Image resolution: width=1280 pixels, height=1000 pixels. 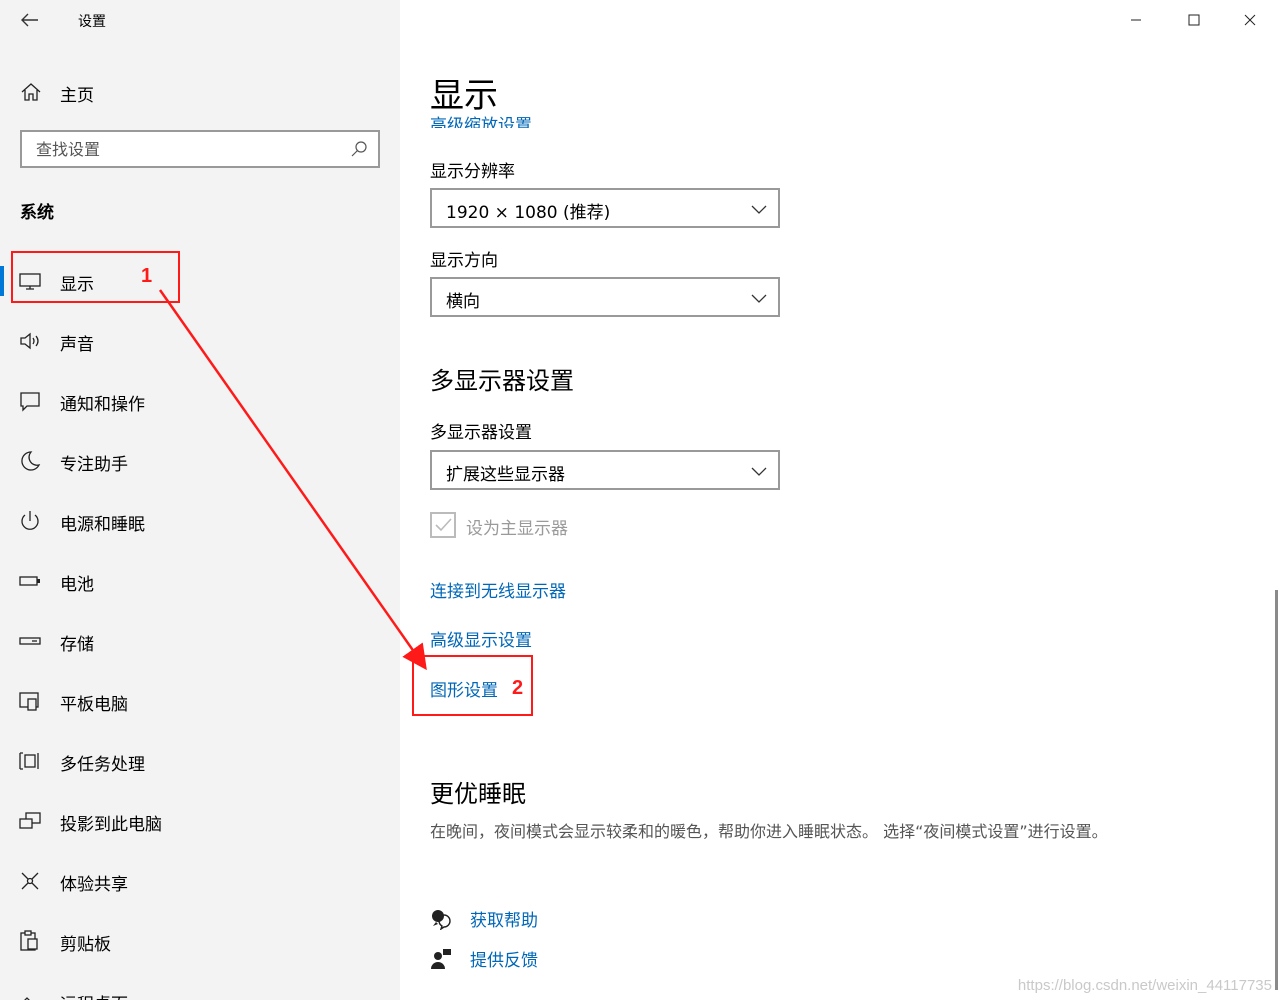 What do you see at coordinates (200, 881) in the screenshot?
I see `sidebar-item-shared: 体验共享` at bounding box center [200, 881].